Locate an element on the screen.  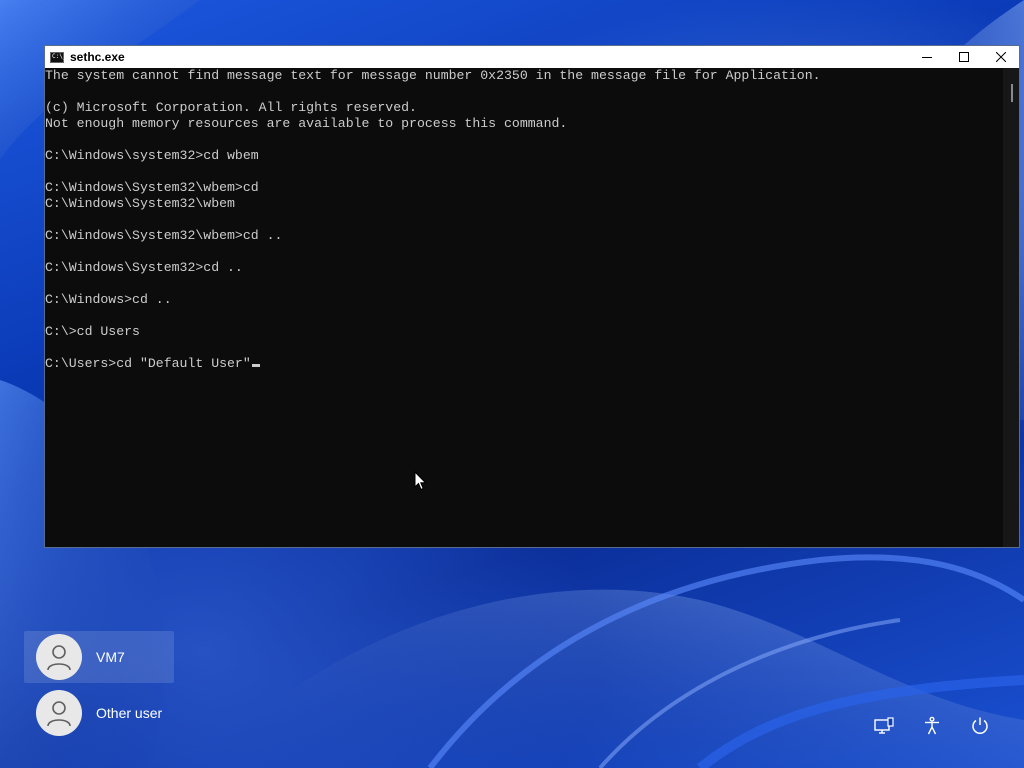
scrollbar-thumb is located at coordinates (1012, 93).